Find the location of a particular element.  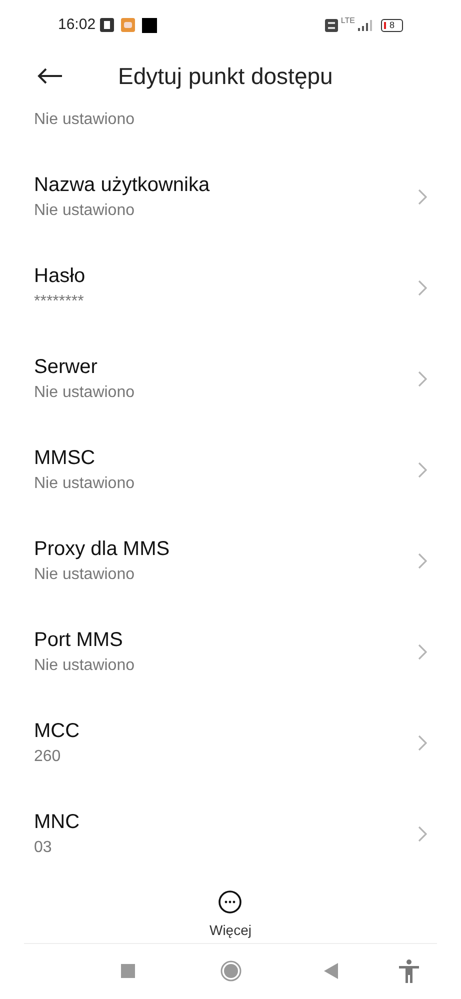

page-title: Edytuj punkt dostępu is located at coordinates (225, 76).